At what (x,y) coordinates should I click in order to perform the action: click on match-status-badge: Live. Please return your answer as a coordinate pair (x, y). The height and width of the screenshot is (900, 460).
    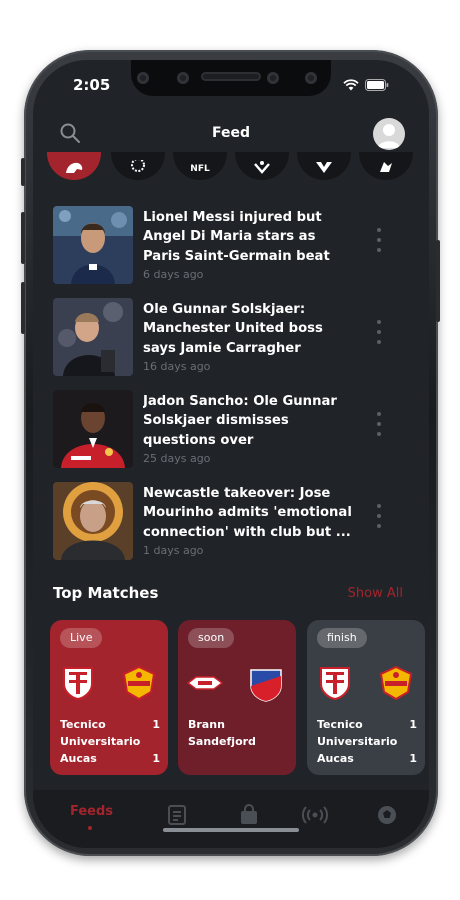
    Looking at the image, I should click on (81, 638).